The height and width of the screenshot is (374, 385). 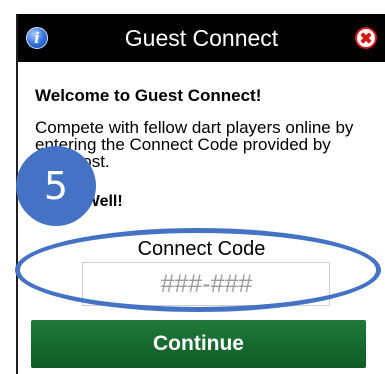 I want to click on welcome-heading: Welcome to Guest Connect!, so click(x=148, y=95).